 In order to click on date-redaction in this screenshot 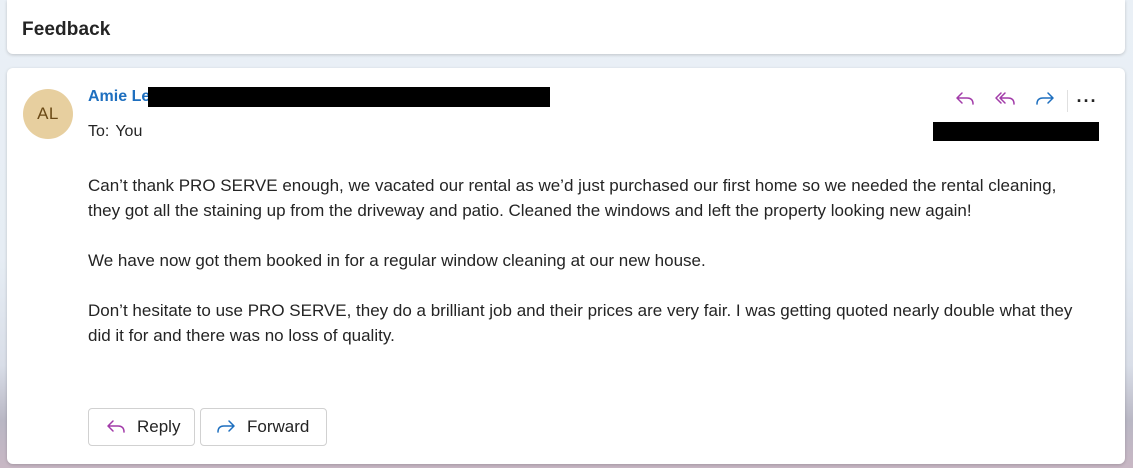, I will do `click(1016, 131)`.